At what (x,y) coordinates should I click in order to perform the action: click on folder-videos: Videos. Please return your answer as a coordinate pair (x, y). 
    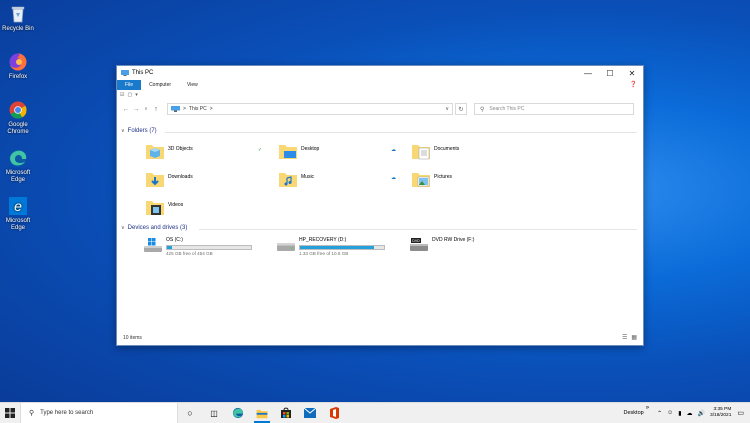
    Looking at the image, I should click on (164, 207).